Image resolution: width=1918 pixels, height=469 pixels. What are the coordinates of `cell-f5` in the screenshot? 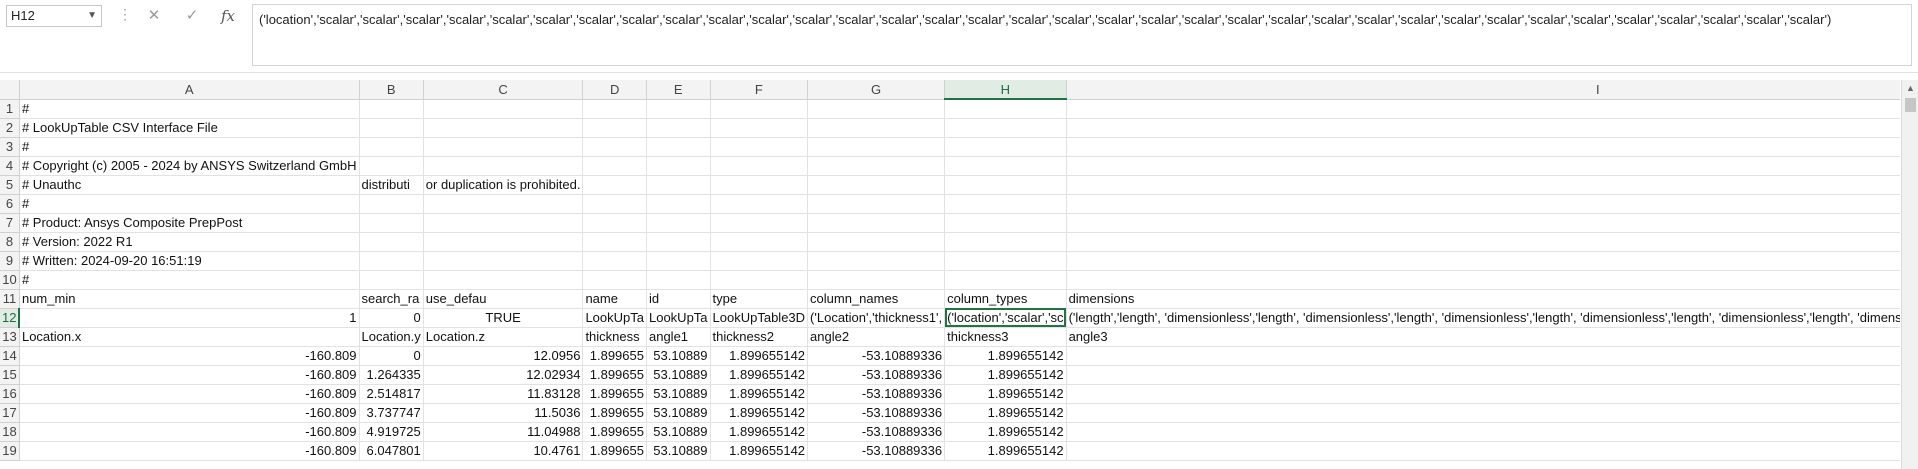 It's located at (759, 185).